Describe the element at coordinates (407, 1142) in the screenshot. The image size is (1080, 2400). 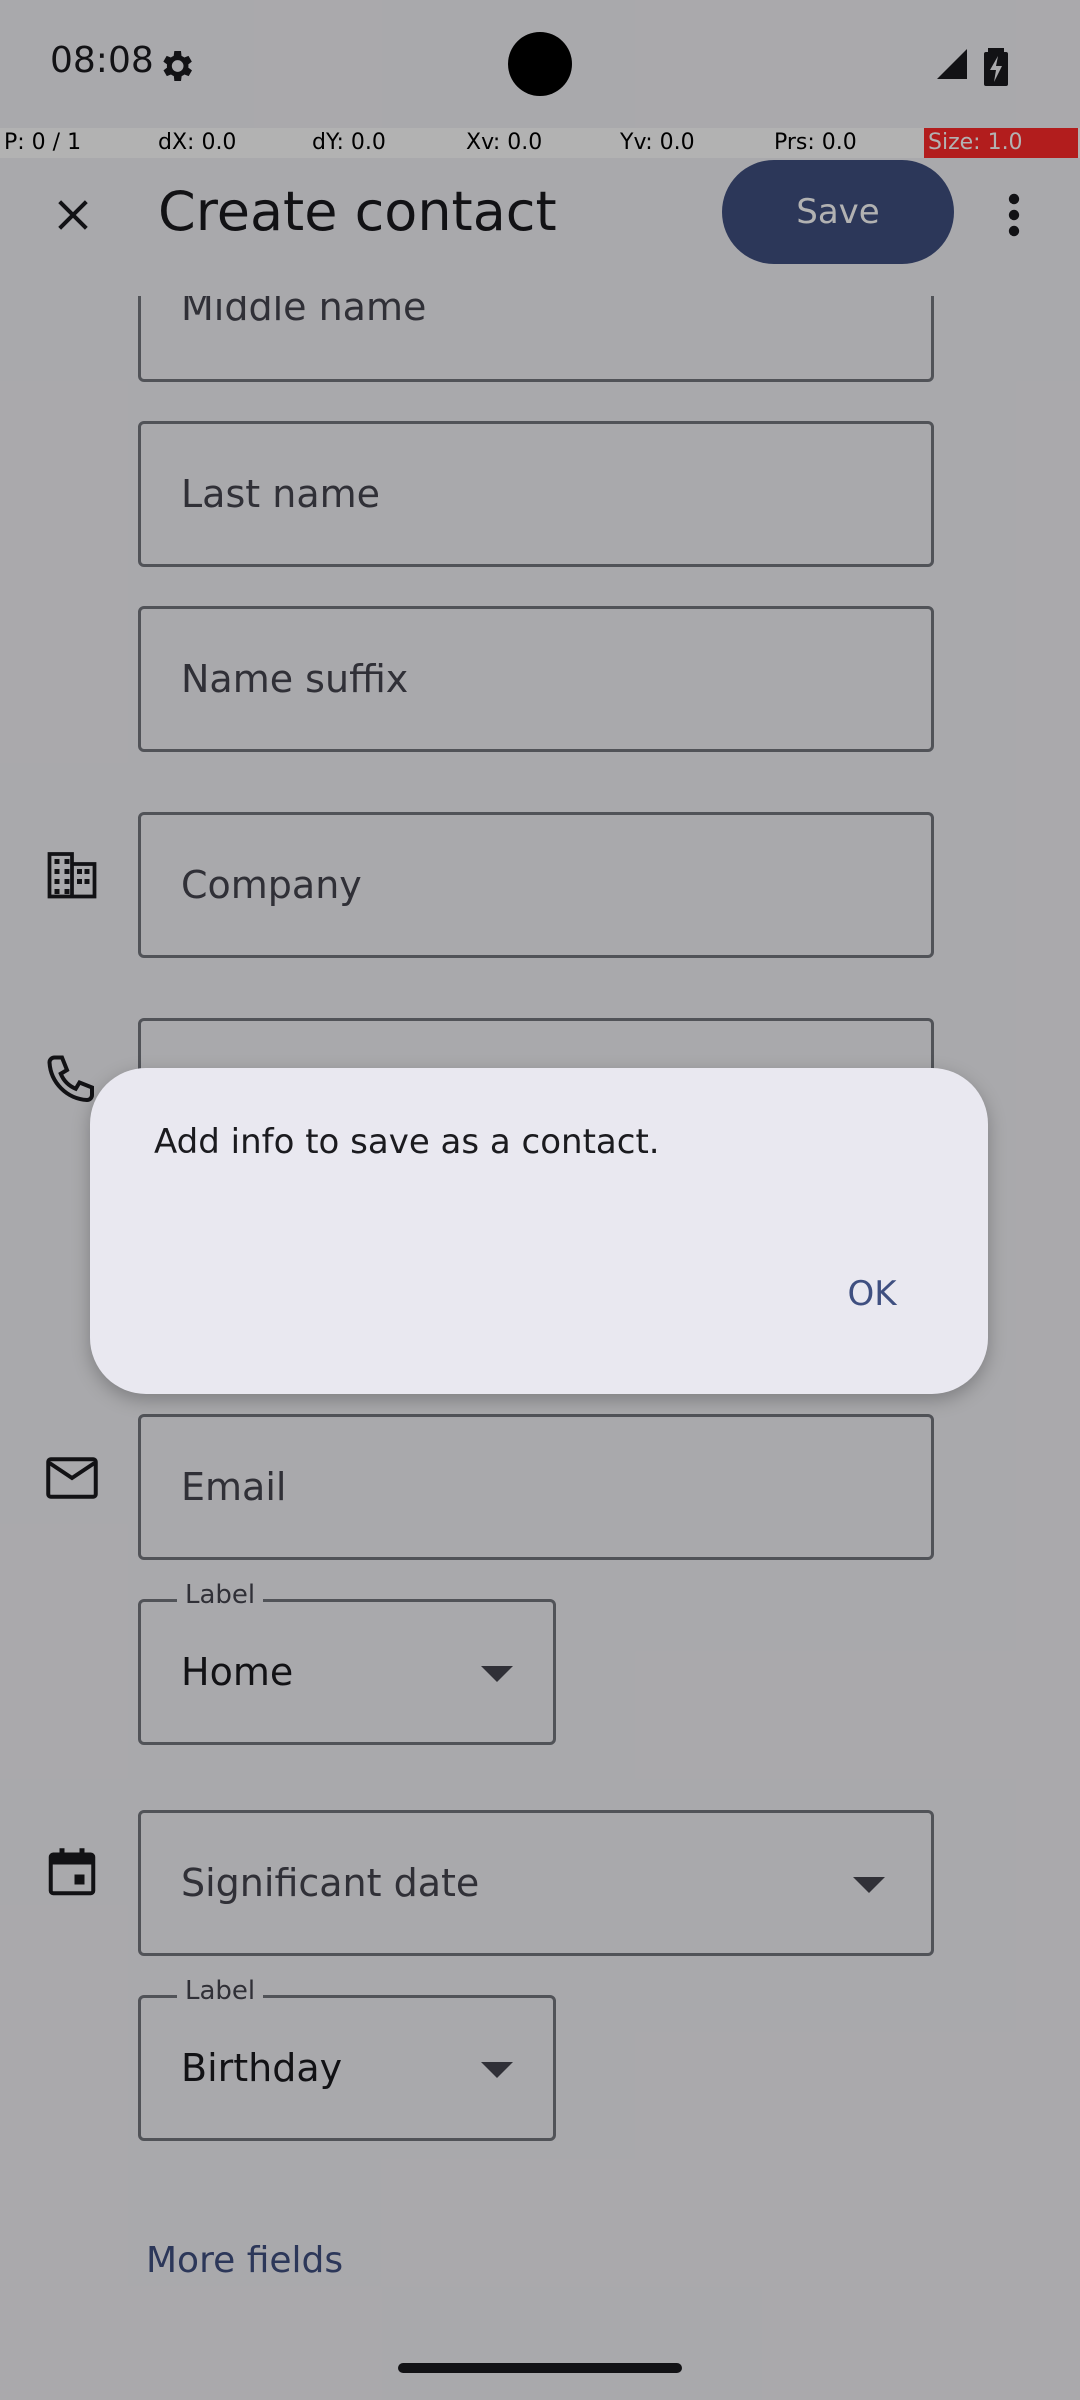
I see `dialog-message: Add info to save as a contact.` at that location.